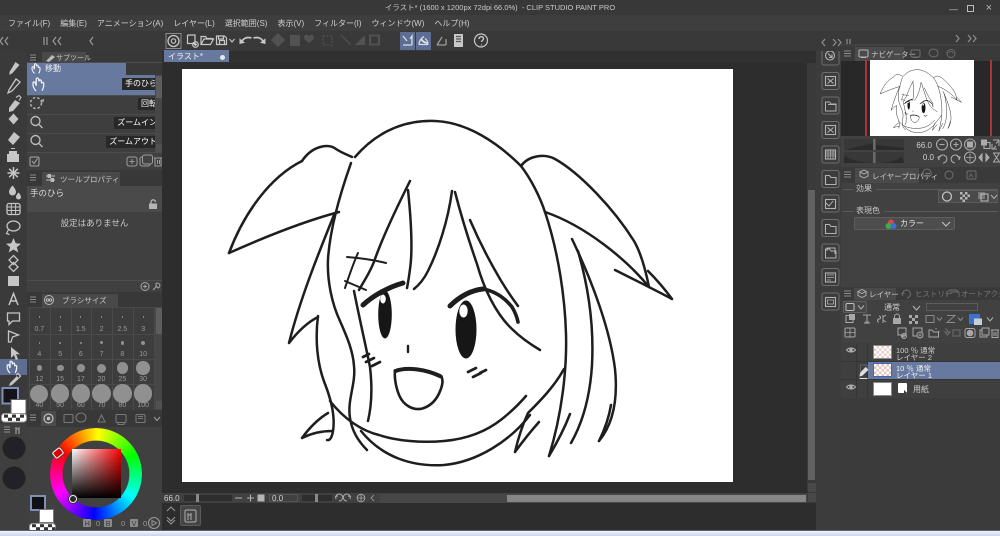  Describe the element at coordinates (87, 524) in the screenshot. I see `svg-text: H` at that location.